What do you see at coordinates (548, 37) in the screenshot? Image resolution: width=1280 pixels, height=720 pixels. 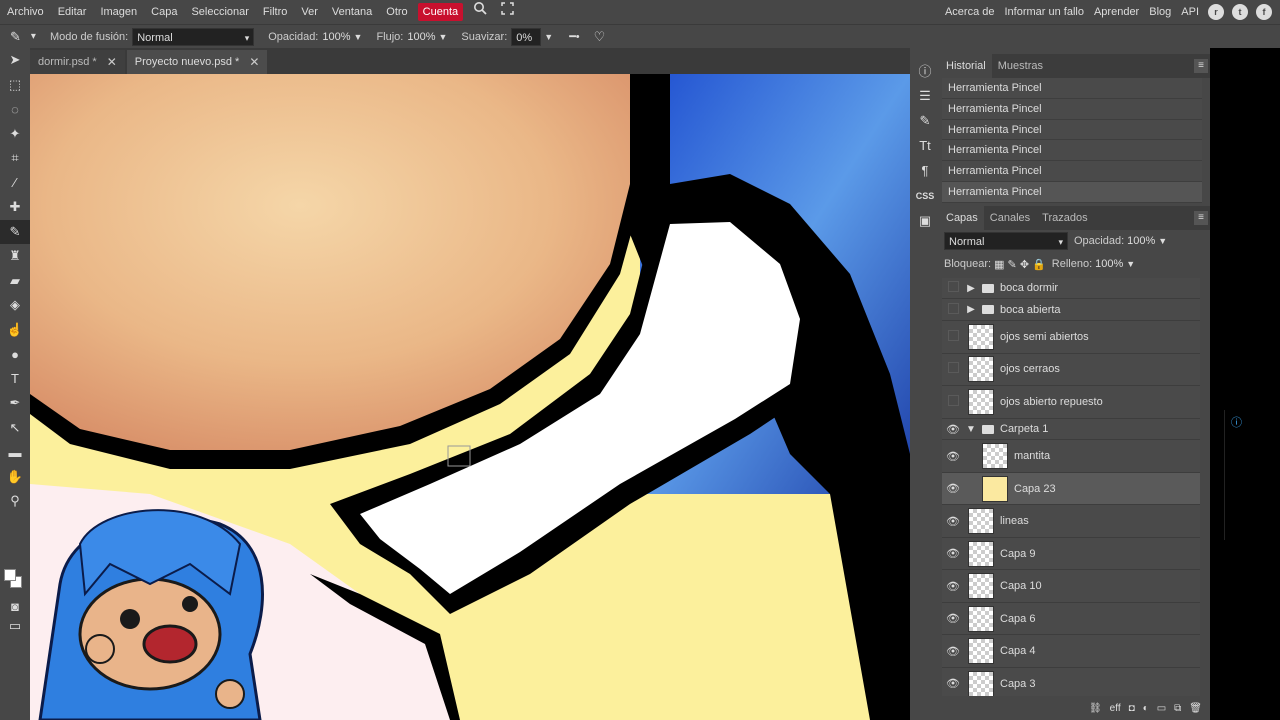 I see `smooth-dropdown-icon: ▼` at bounding box center [548, 37].